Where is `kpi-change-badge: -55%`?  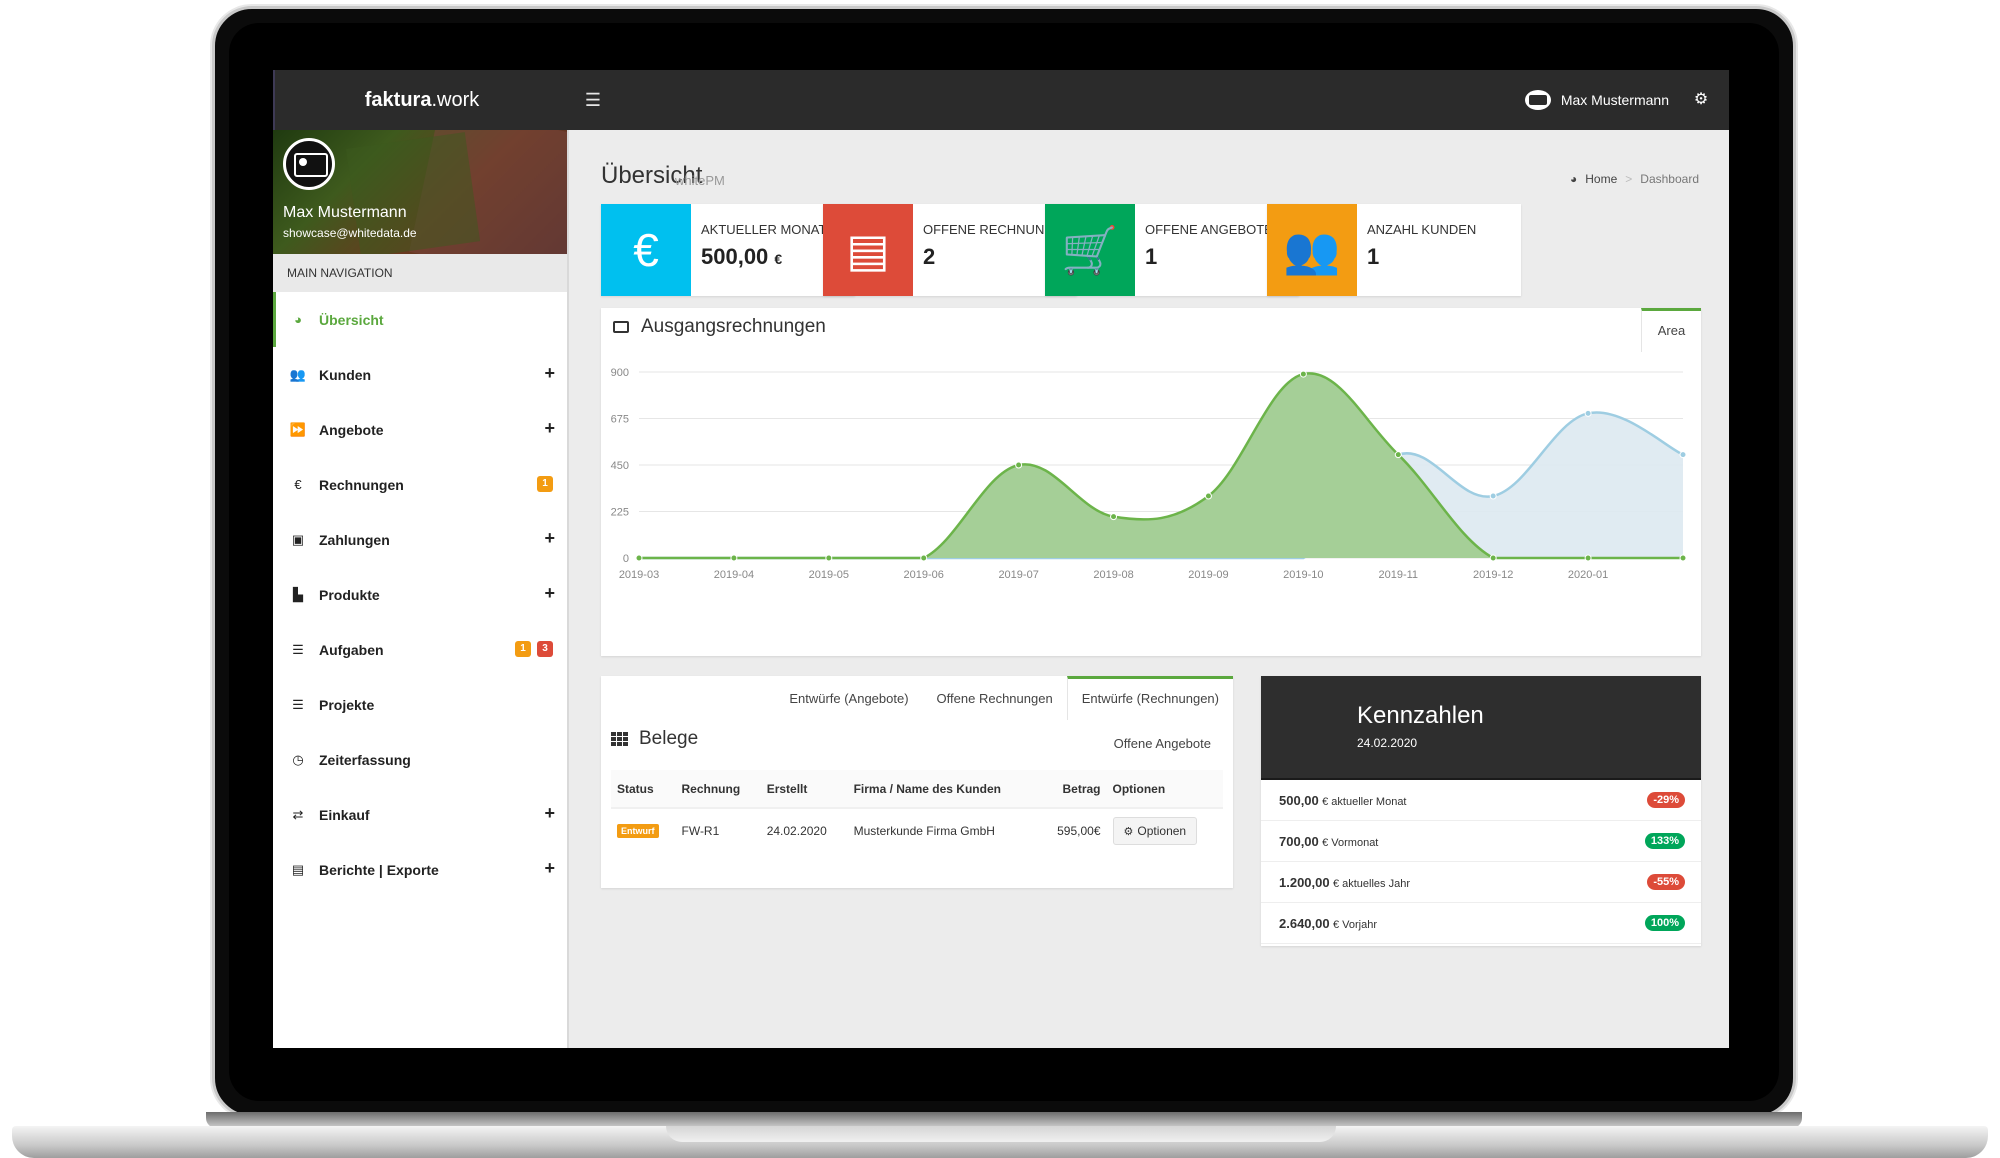
kpi-change-badge: -55% is located at coordinates (1666, 882).